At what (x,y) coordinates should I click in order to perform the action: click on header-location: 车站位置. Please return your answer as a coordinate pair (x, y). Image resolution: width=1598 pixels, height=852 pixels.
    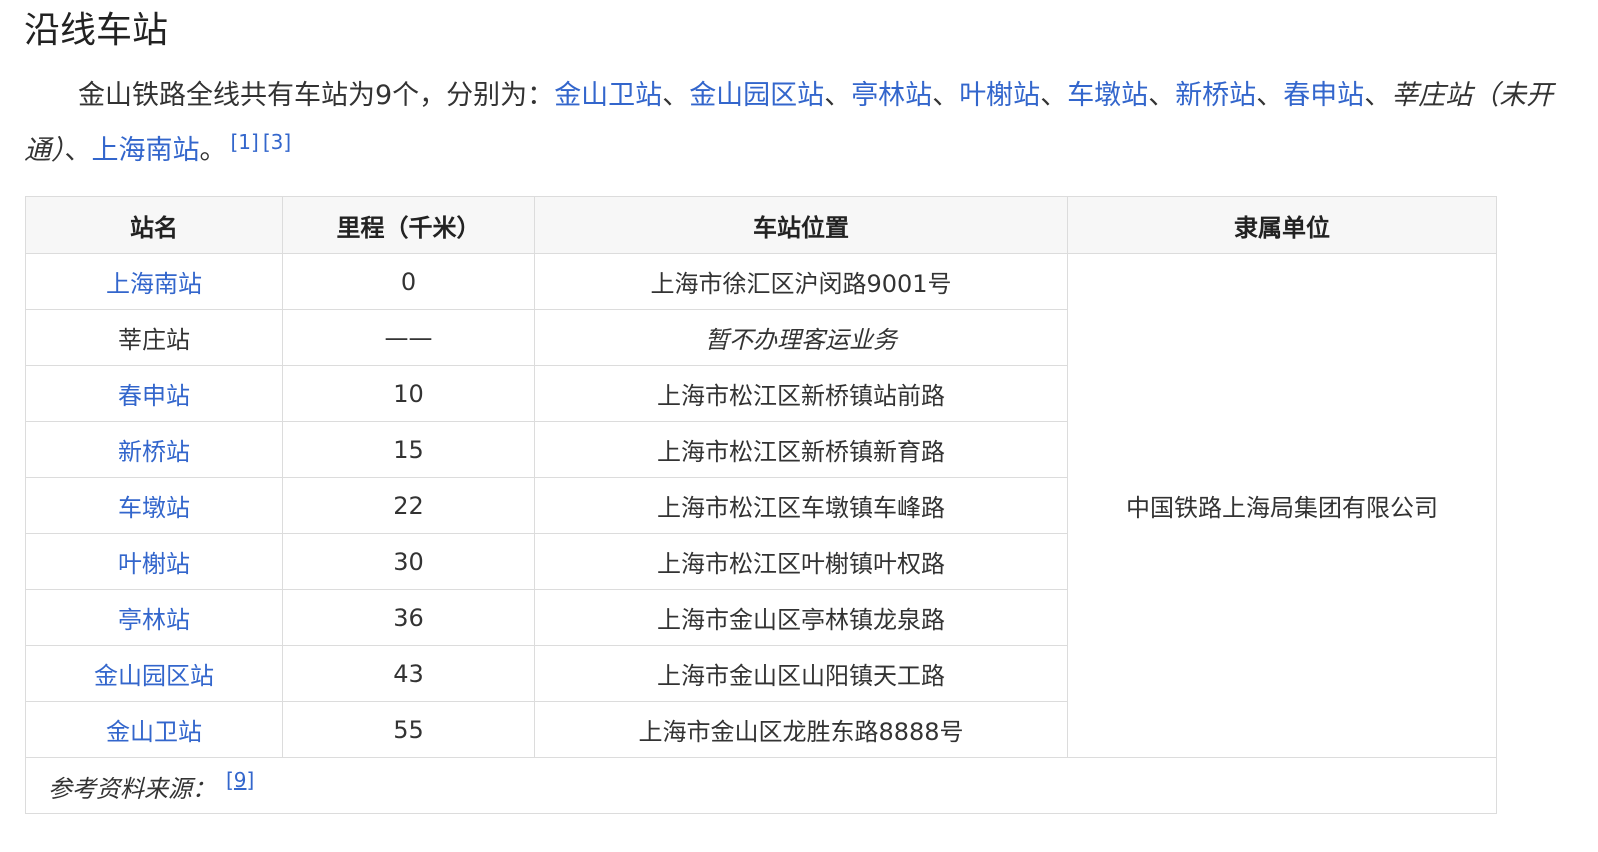
    Looking at the image, I should click on (801, 225).